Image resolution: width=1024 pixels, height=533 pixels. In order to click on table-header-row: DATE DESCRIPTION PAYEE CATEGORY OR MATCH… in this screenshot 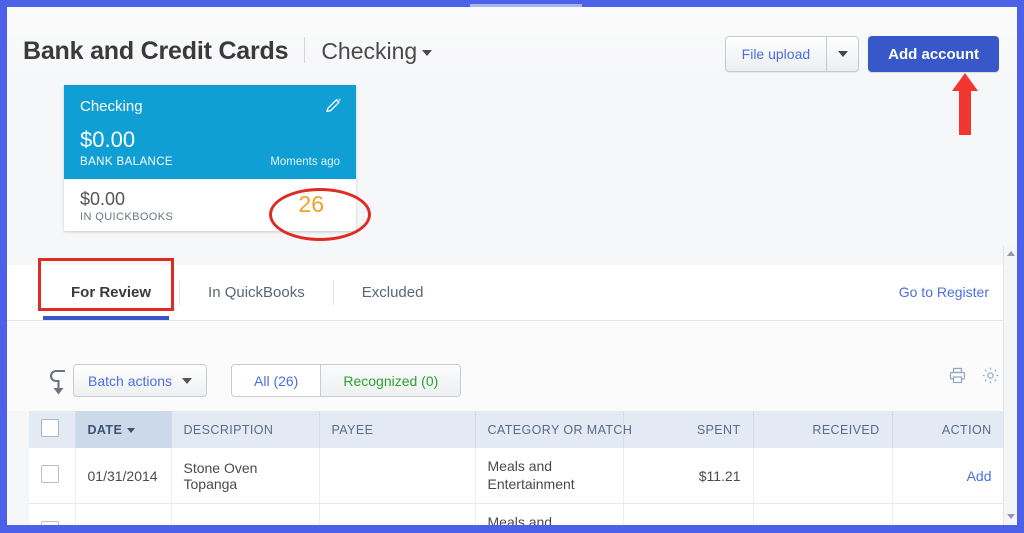, I will do `click(517, 429)`.